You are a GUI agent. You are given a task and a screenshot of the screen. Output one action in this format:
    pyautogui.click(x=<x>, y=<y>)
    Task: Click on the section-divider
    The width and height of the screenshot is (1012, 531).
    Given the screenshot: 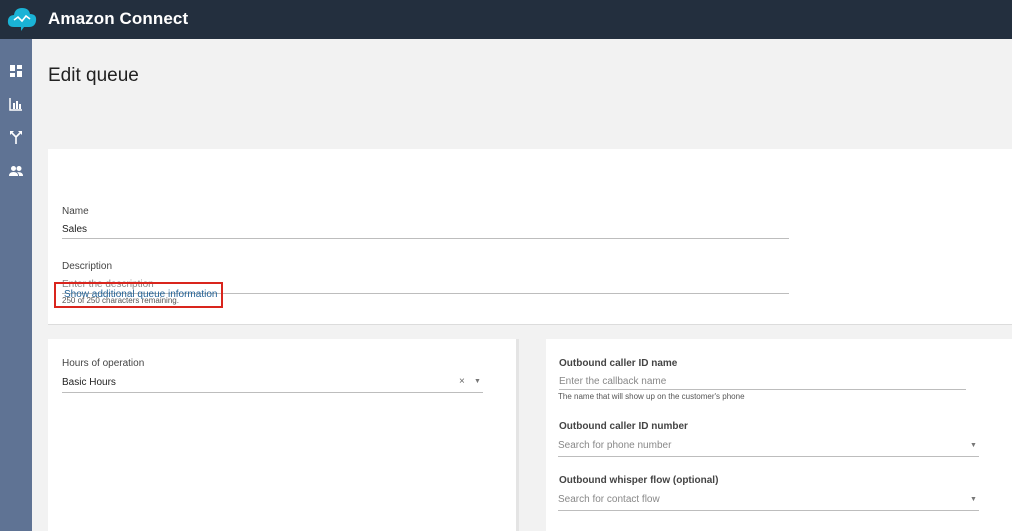 What is the action you would take?
    pyautogui.click(x=530, y=324)
    